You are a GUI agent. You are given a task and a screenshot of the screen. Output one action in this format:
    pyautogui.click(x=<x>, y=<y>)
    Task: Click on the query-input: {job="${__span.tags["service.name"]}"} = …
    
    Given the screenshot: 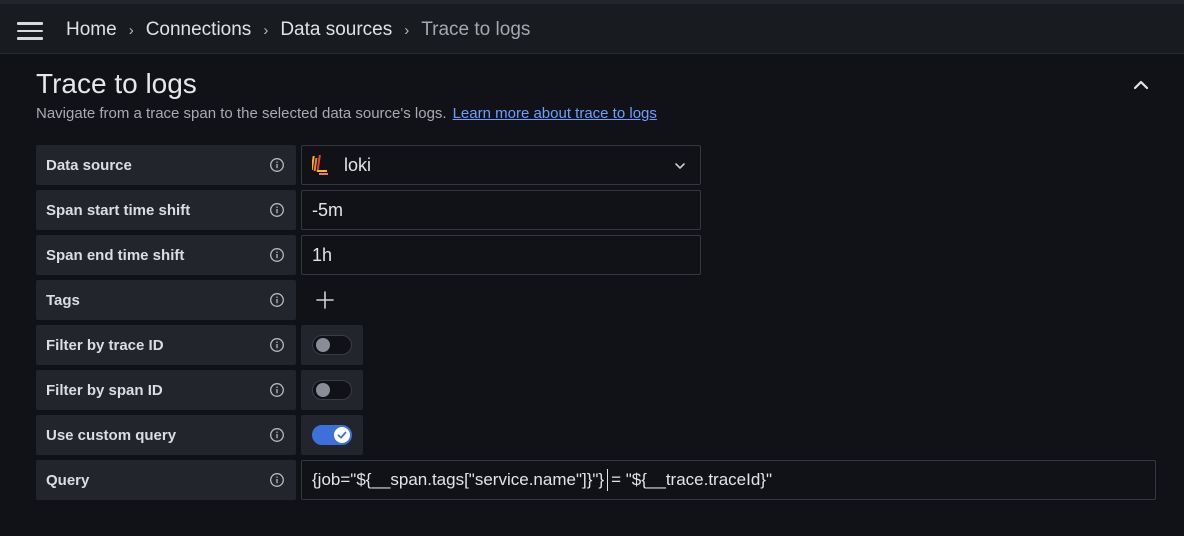 What is the action you would take?
    pyautogui.click(x=728, y=480)
    